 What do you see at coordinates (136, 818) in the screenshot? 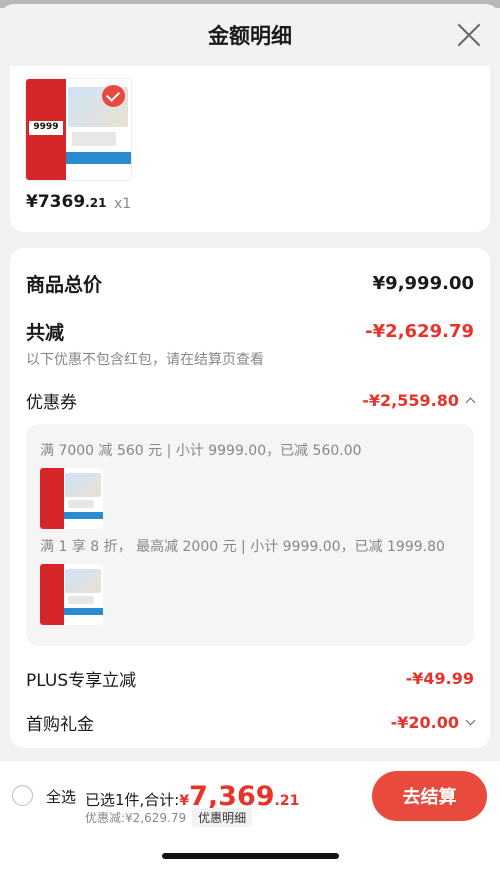
I see `discount-text: 优惠减:¥2,629.79` at bounding box center [136, 818].